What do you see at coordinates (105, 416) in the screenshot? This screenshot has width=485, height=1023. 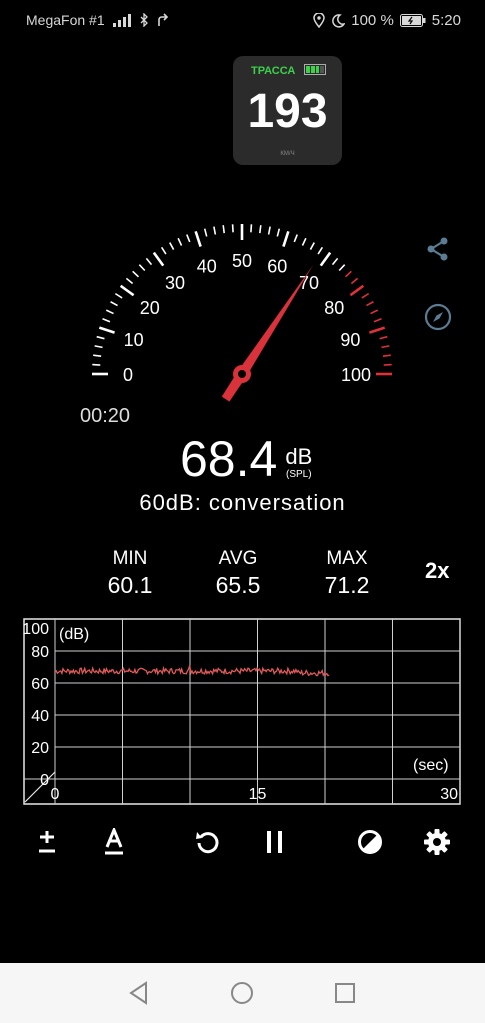 I see `elapsed-timer: 00:20` at bounding box center [105, 416].